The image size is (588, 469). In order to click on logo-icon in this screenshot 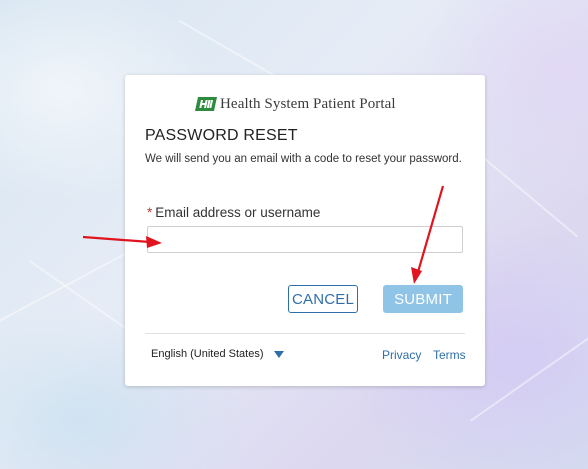, I will do `click(206, 104)`.